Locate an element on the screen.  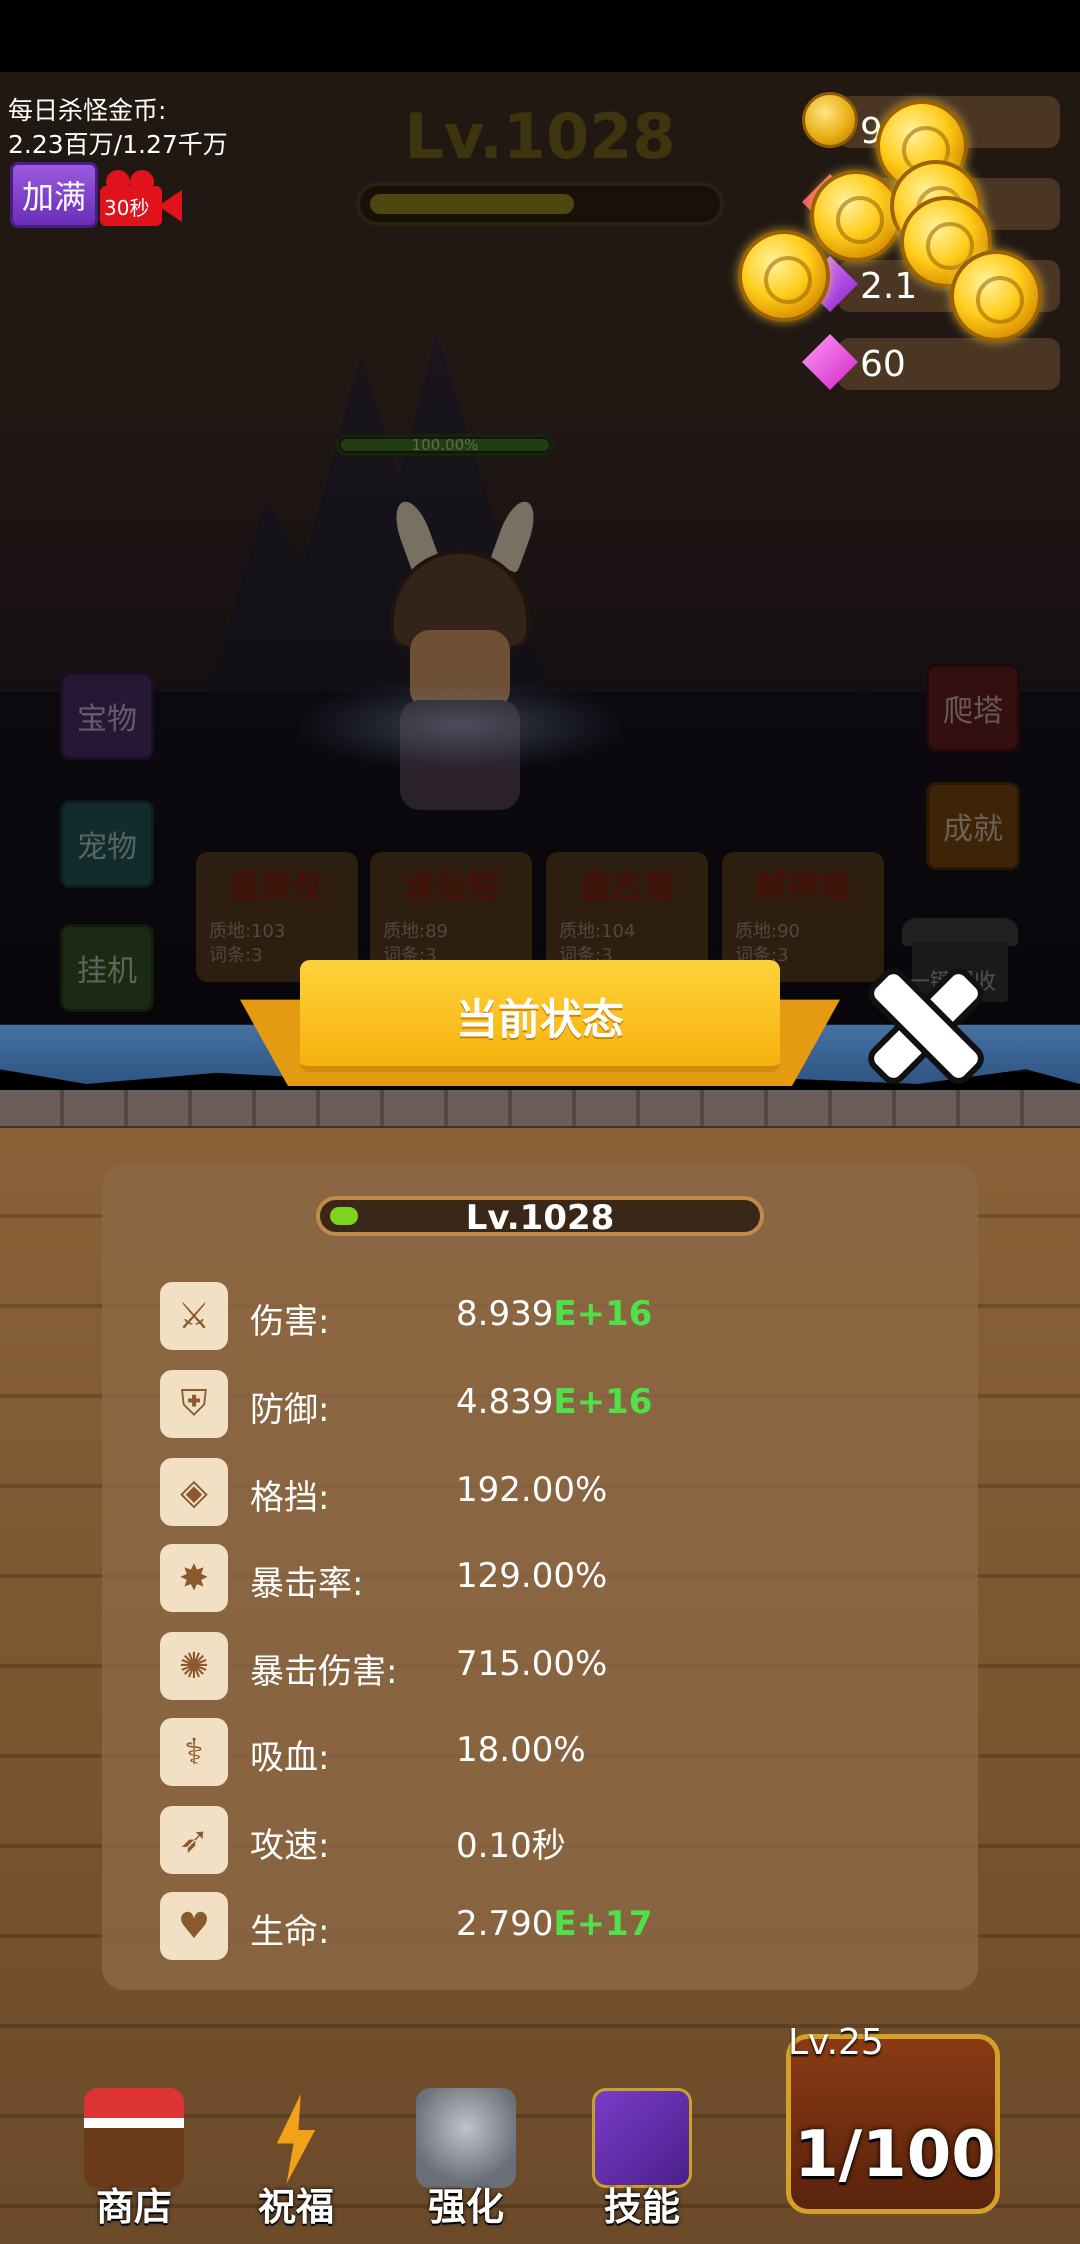
stat-value: 4.839E+16 is located at coordinates (554, 1402).